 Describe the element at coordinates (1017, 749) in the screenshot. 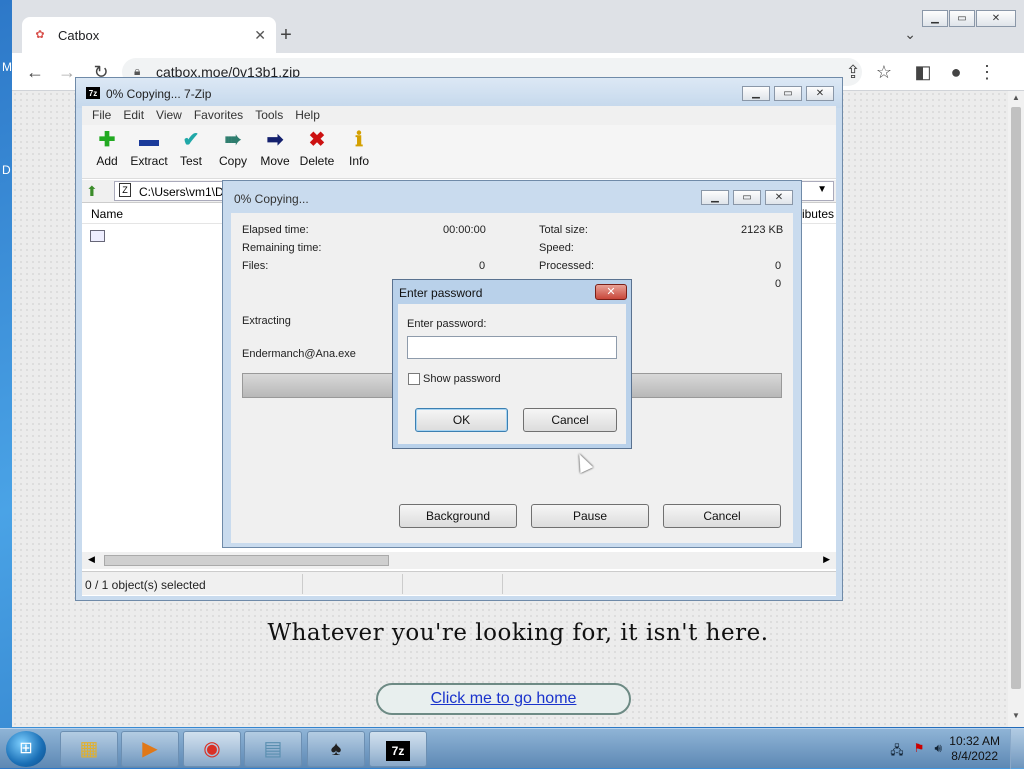

I see `show-desktop-button` at that location.